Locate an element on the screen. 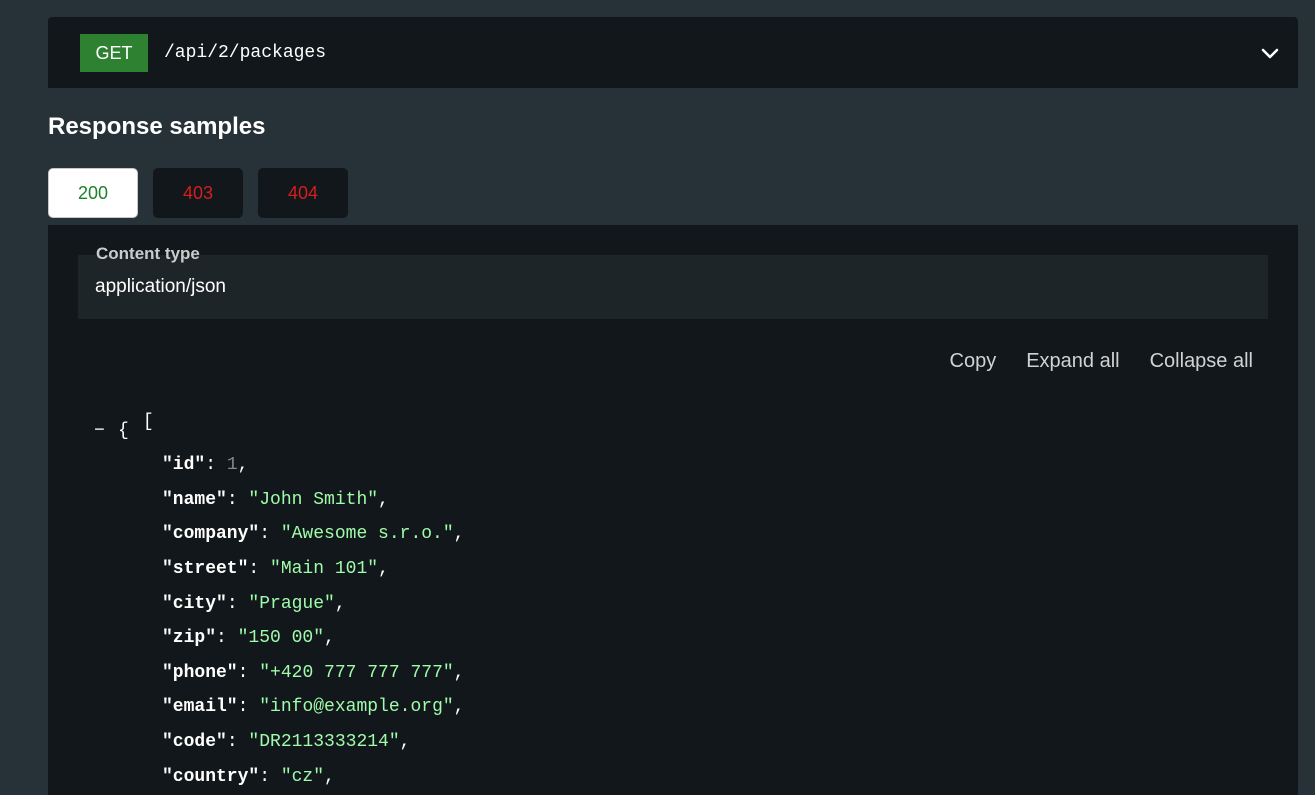  json-property: "name": "John Smith", is located at coordinates (275, 499).